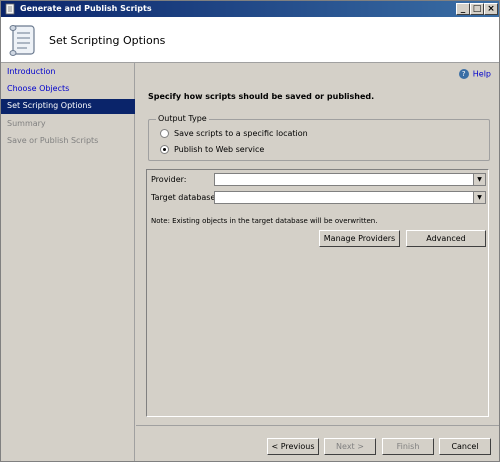 The image size is (500, 462). What do you see at coordinates (350, 179) in the screenshot?
I see `provider-dropdown: ▼` at bounding box center [350, 179].